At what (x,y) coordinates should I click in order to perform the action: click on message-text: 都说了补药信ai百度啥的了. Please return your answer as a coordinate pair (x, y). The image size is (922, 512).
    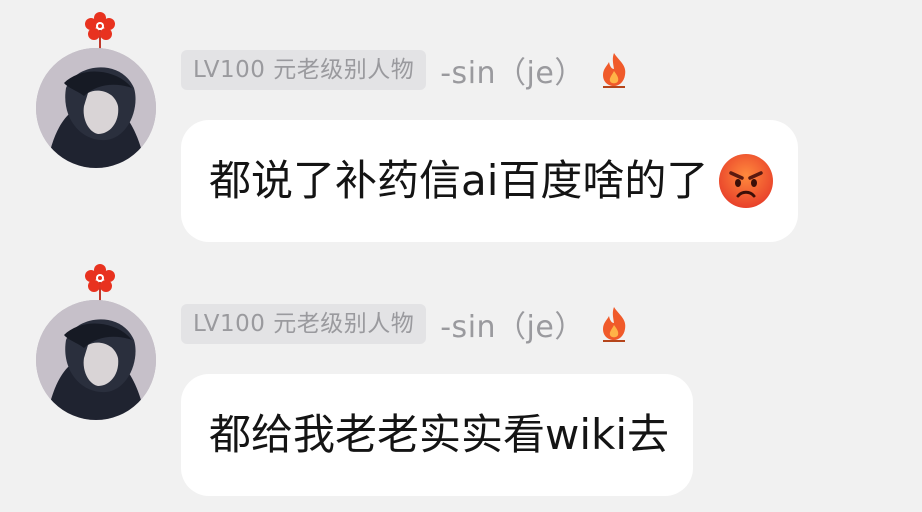
    Looking at the image, I should click on (459, 180).